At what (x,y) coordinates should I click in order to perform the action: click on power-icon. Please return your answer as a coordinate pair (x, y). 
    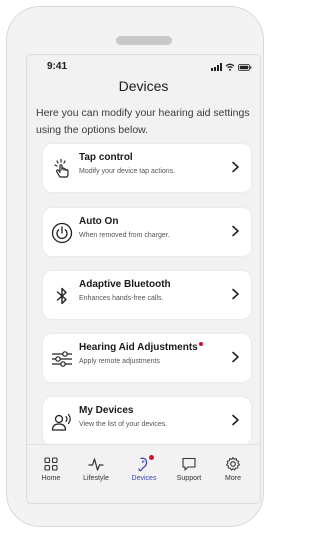
    Looking at the image, I should click on (62, 233).